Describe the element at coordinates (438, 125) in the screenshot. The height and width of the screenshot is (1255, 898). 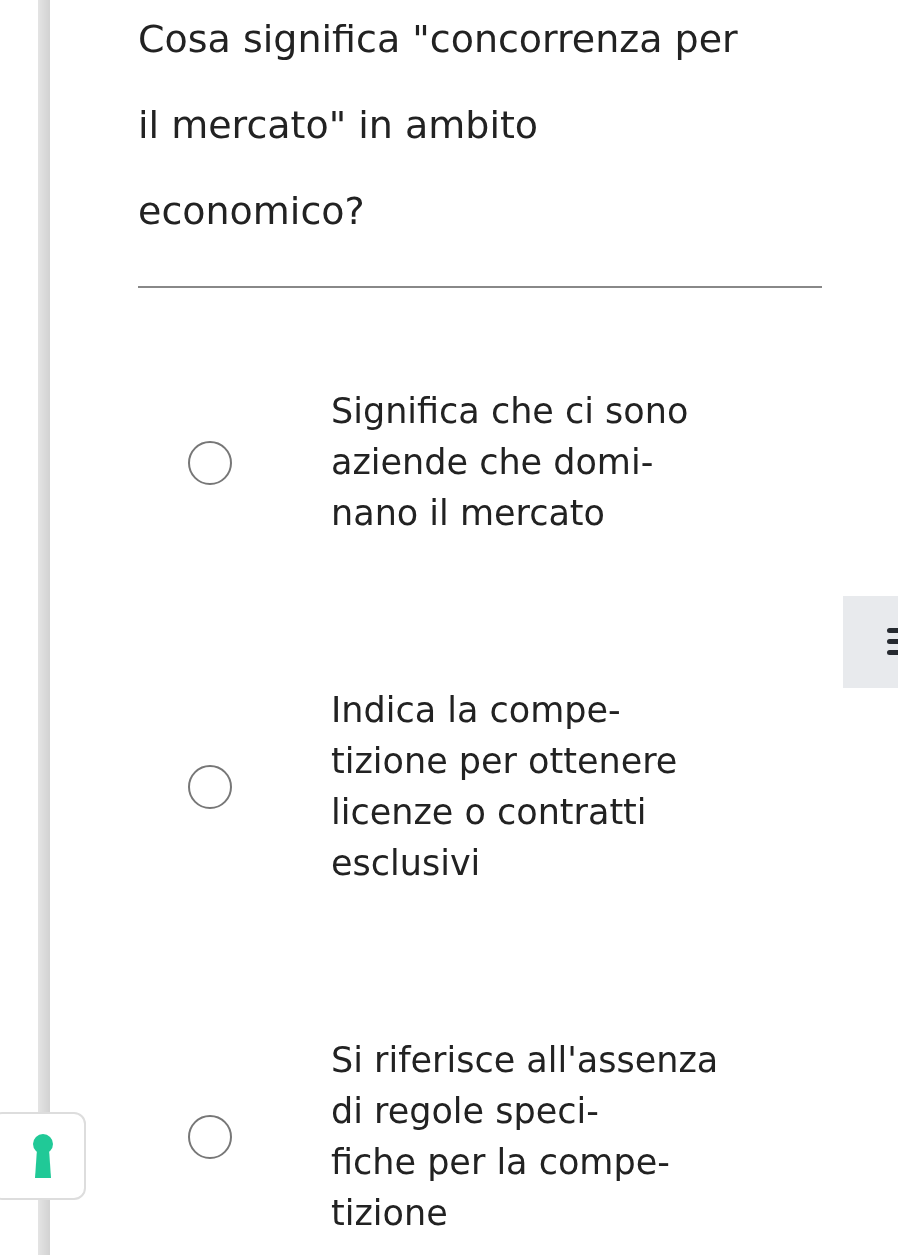
I see `question-text: Cosa significa "concorrenza per il mercato" in ambito economico?` at that location.